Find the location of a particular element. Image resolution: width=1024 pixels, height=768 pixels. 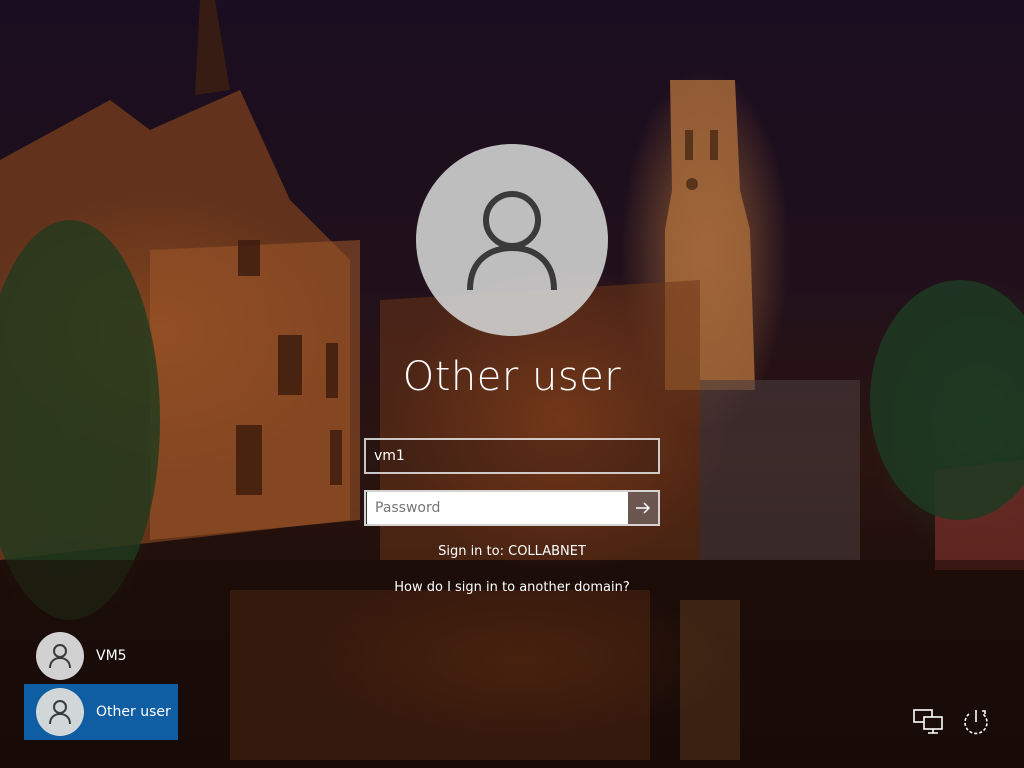

user-tile-vm5: VM5 is located at coordinates (101, 656).